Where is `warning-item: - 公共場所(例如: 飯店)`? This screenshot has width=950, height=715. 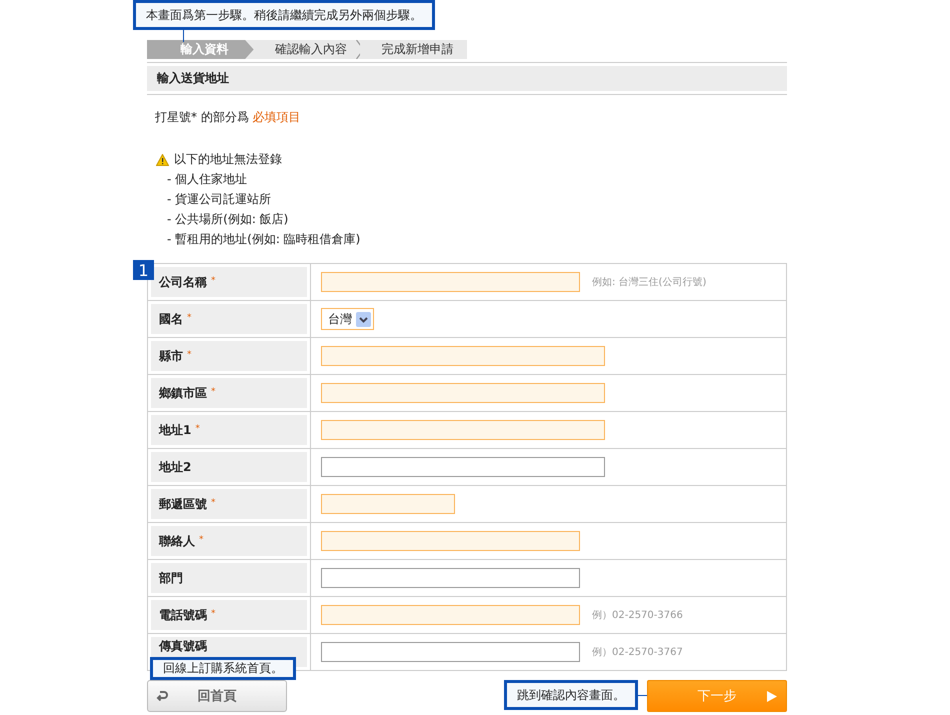 warning-item: - 公共場所(例如: 飯店) is located at coordinates (228, 219).